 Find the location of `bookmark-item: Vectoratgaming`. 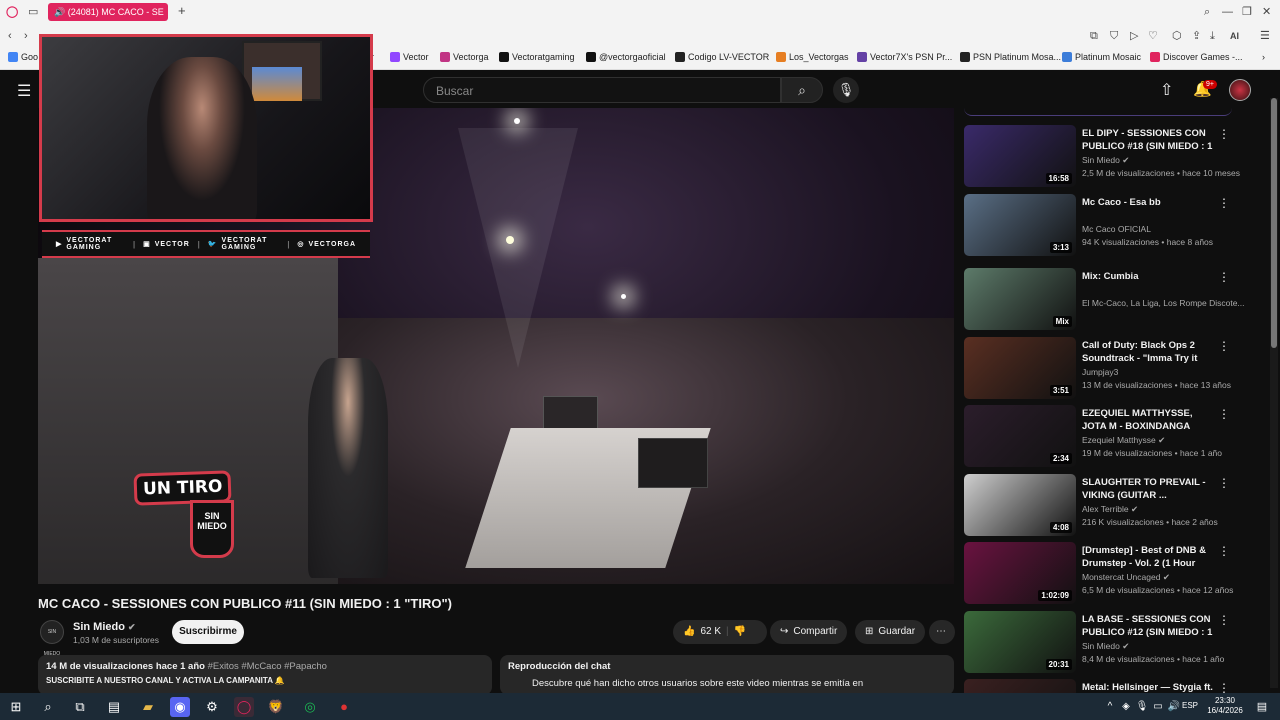

bookmark-item: Vectoratgaming is located at coordinates (537, 57).